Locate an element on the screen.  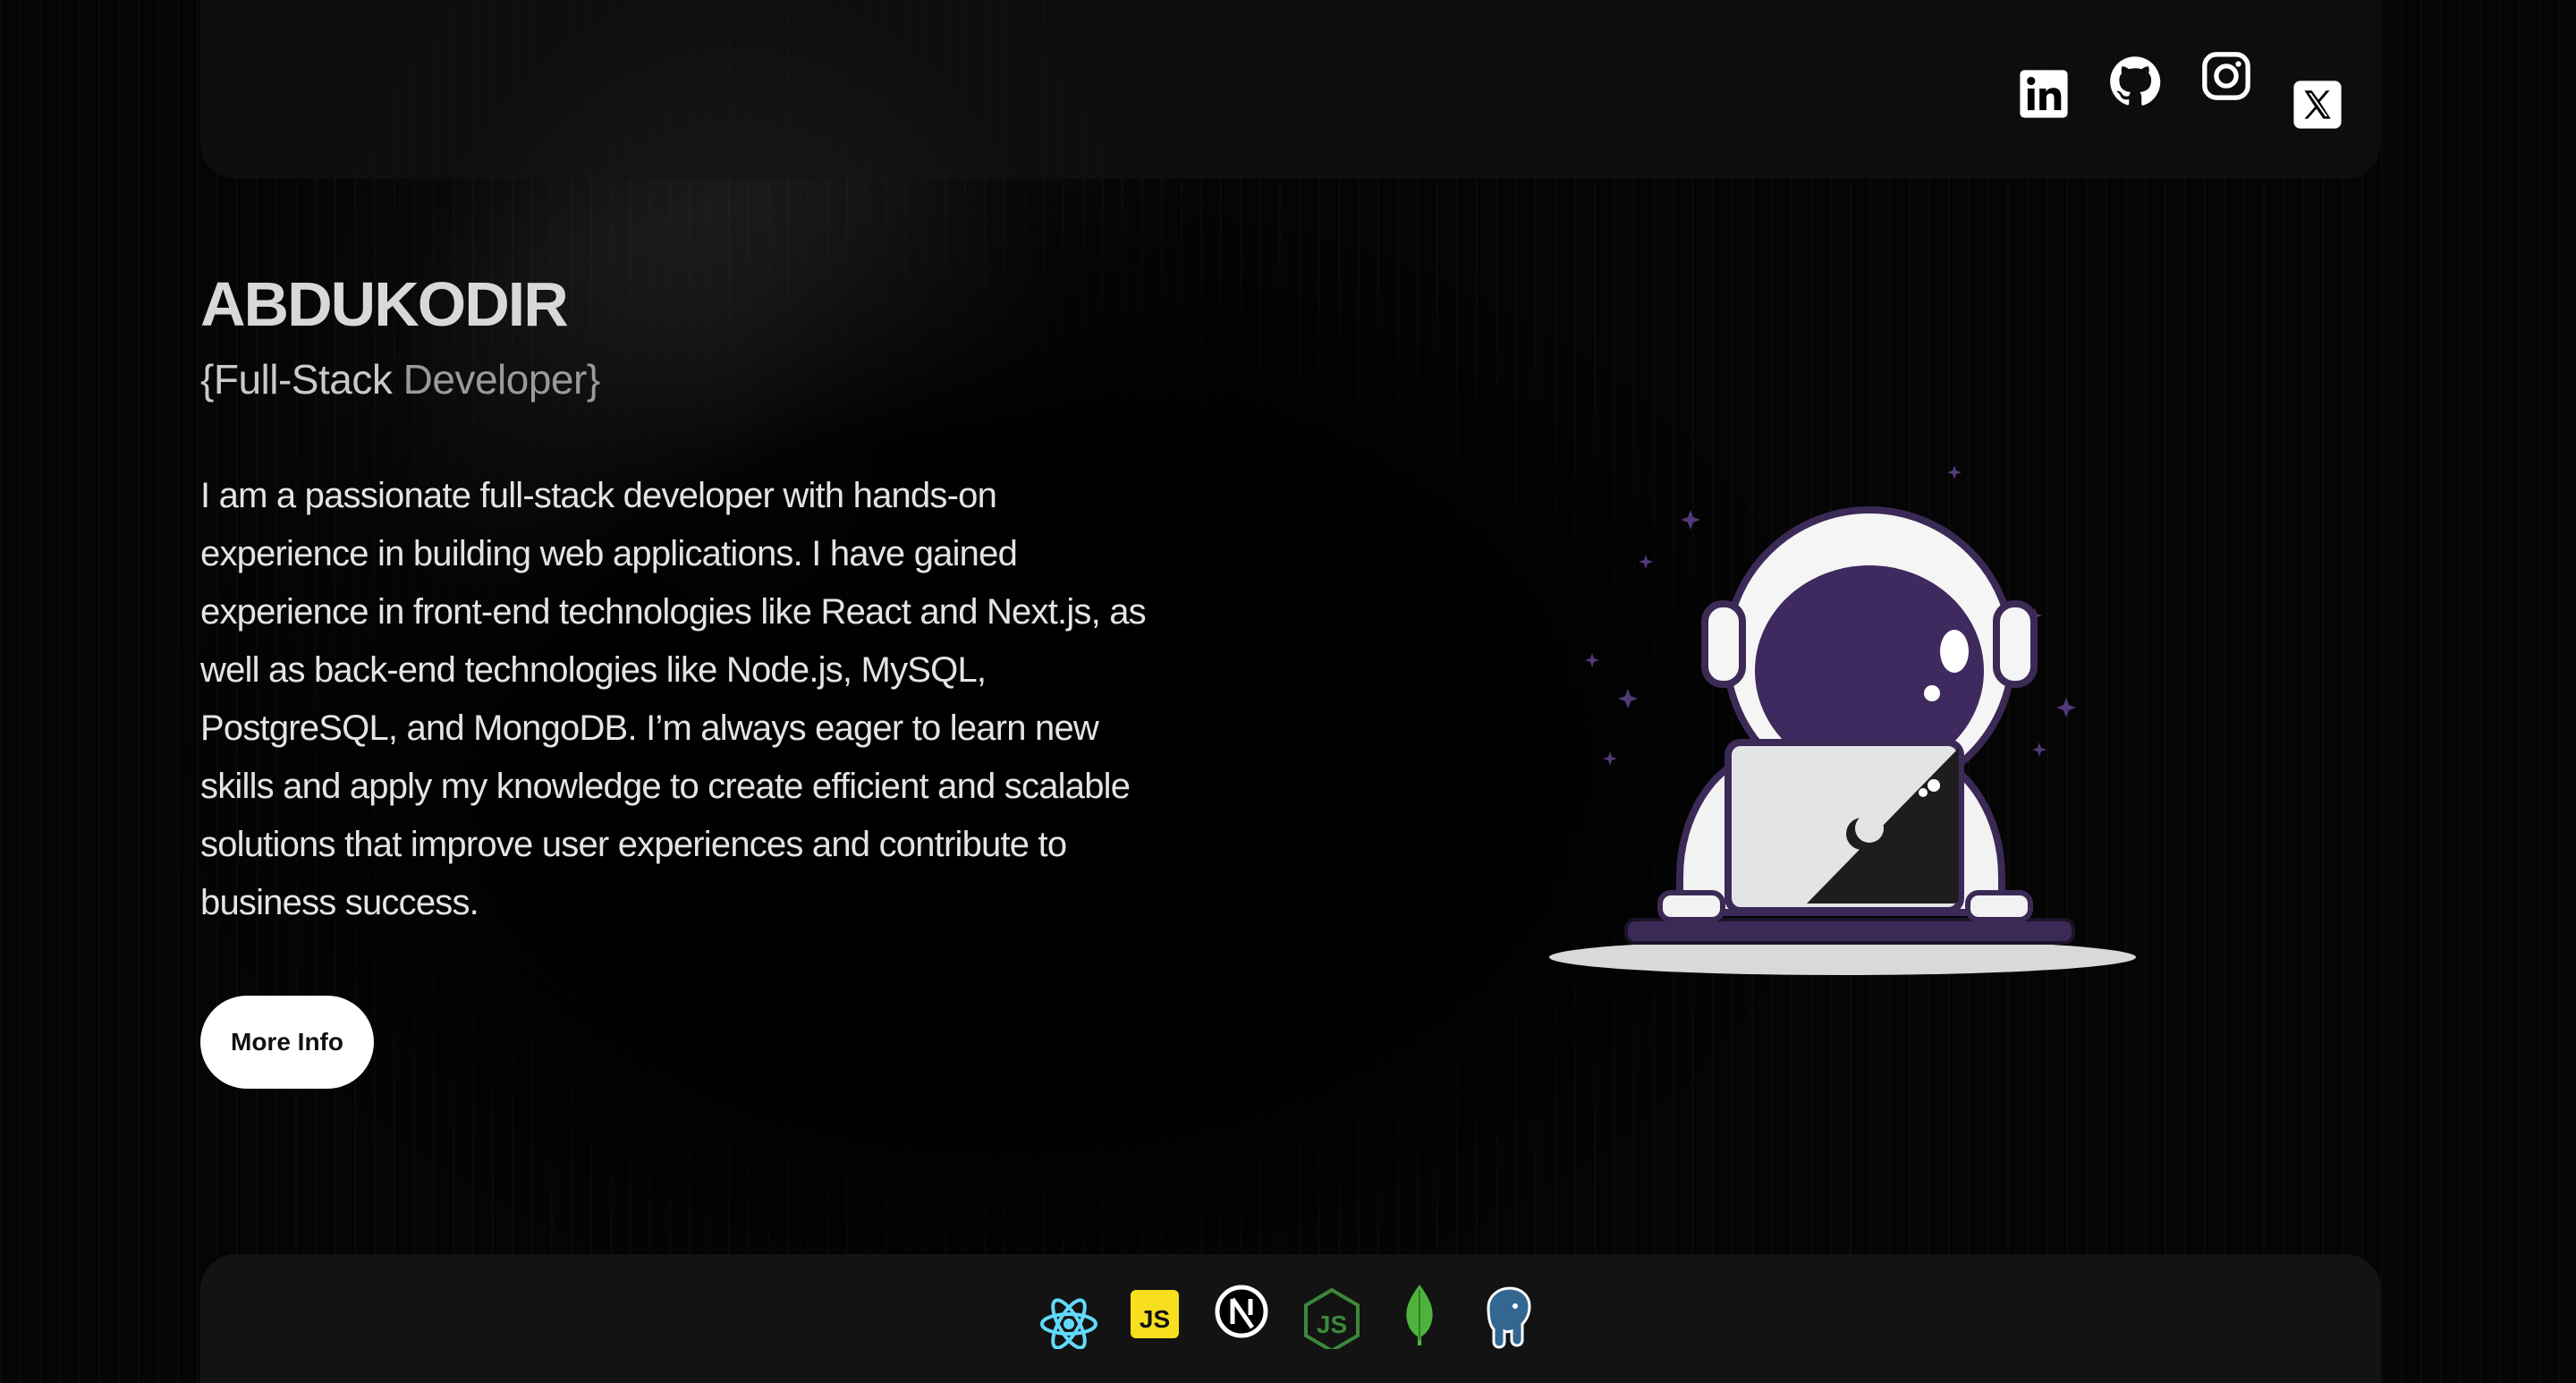
nextjs-icon is located at coordinates (1244, 1315).